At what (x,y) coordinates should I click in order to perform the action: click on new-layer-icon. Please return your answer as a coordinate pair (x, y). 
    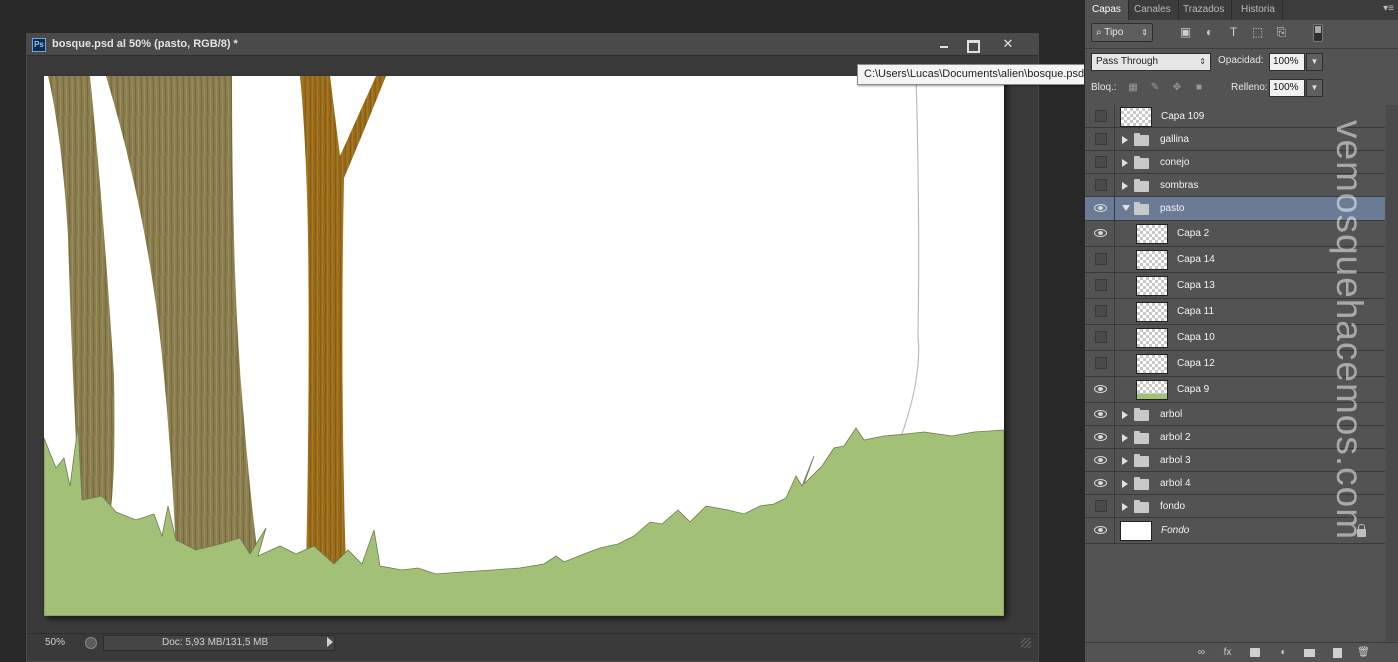
    Looking at the image, I should click on (1337, 653).